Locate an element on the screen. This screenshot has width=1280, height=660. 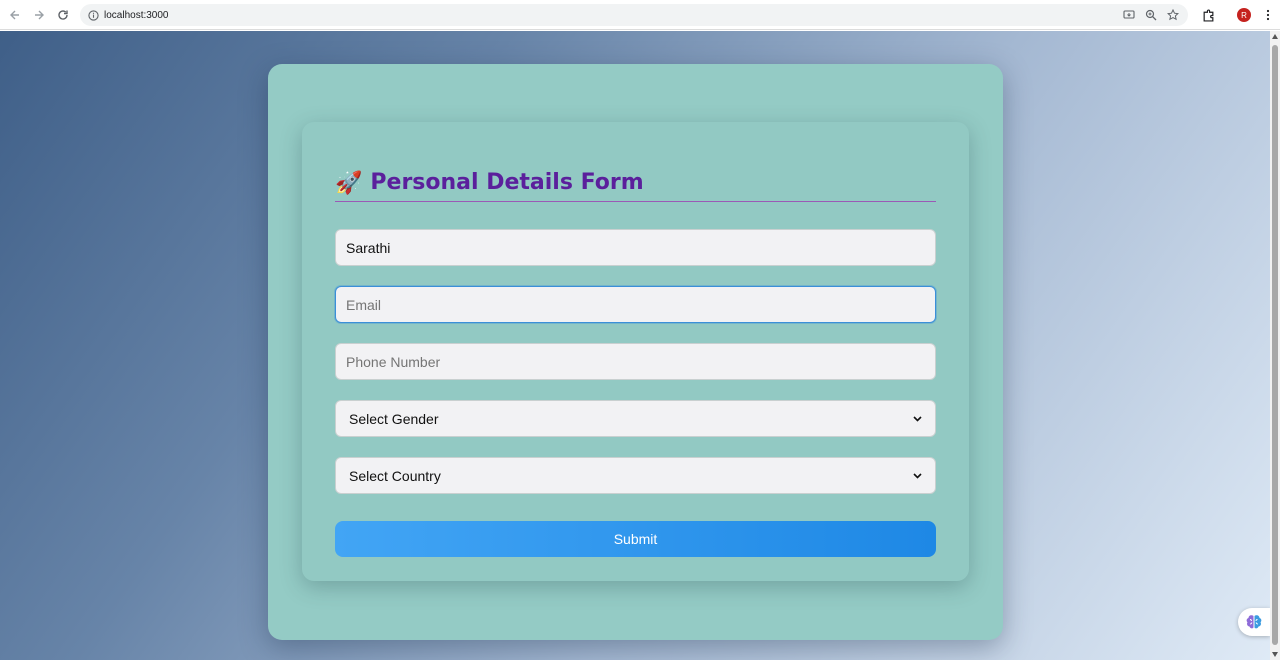
gender-select-value: Select Gender is located at coordinates (394, 418).